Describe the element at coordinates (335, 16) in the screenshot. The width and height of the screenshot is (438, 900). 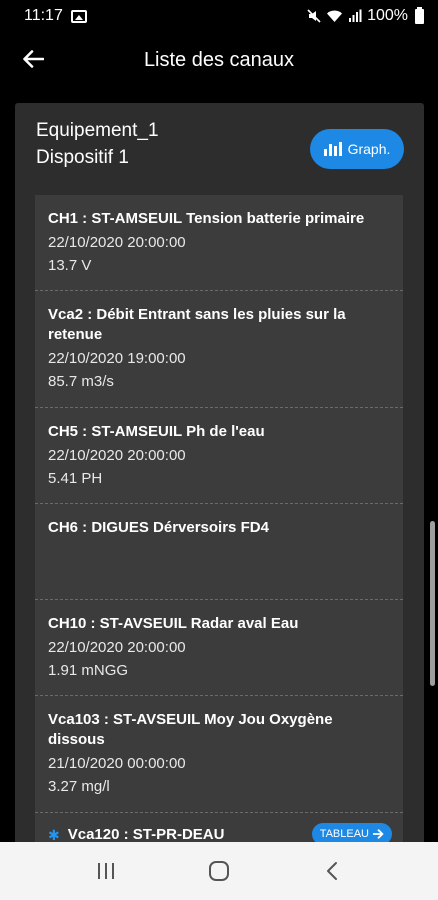
I see `wifi-icon` at that location.